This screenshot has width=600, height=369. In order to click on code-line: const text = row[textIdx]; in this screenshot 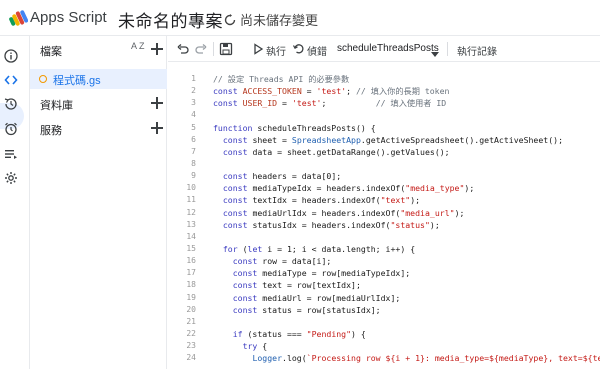, I will do `click(406, 285)`.